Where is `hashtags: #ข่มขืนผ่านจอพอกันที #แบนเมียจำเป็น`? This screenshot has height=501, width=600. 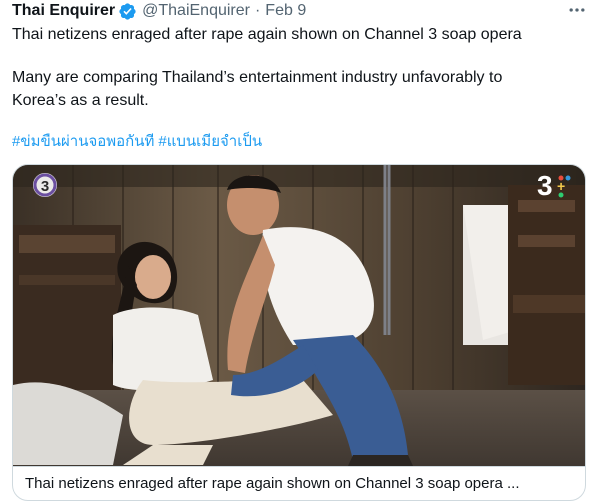
hashtags: #ข่มขืนผ่านจอพอกันที #แบนเมียจำเป็น is located at coordinates (139, 142).